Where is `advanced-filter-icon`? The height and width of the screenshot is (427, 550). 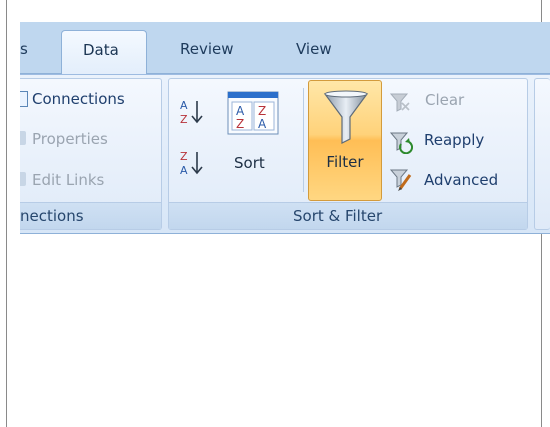 advanced-filter-icon is located at coordinates (400, 180).